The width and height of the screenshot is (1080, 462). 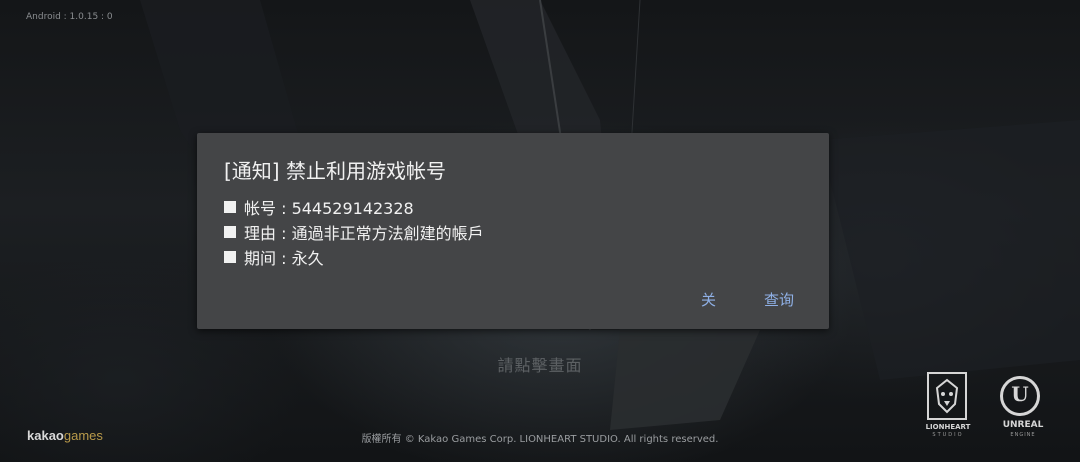 I want to click on reason-line: 理由 : 通過非正常方法創建的帳戶, so click(x=354, y=232).